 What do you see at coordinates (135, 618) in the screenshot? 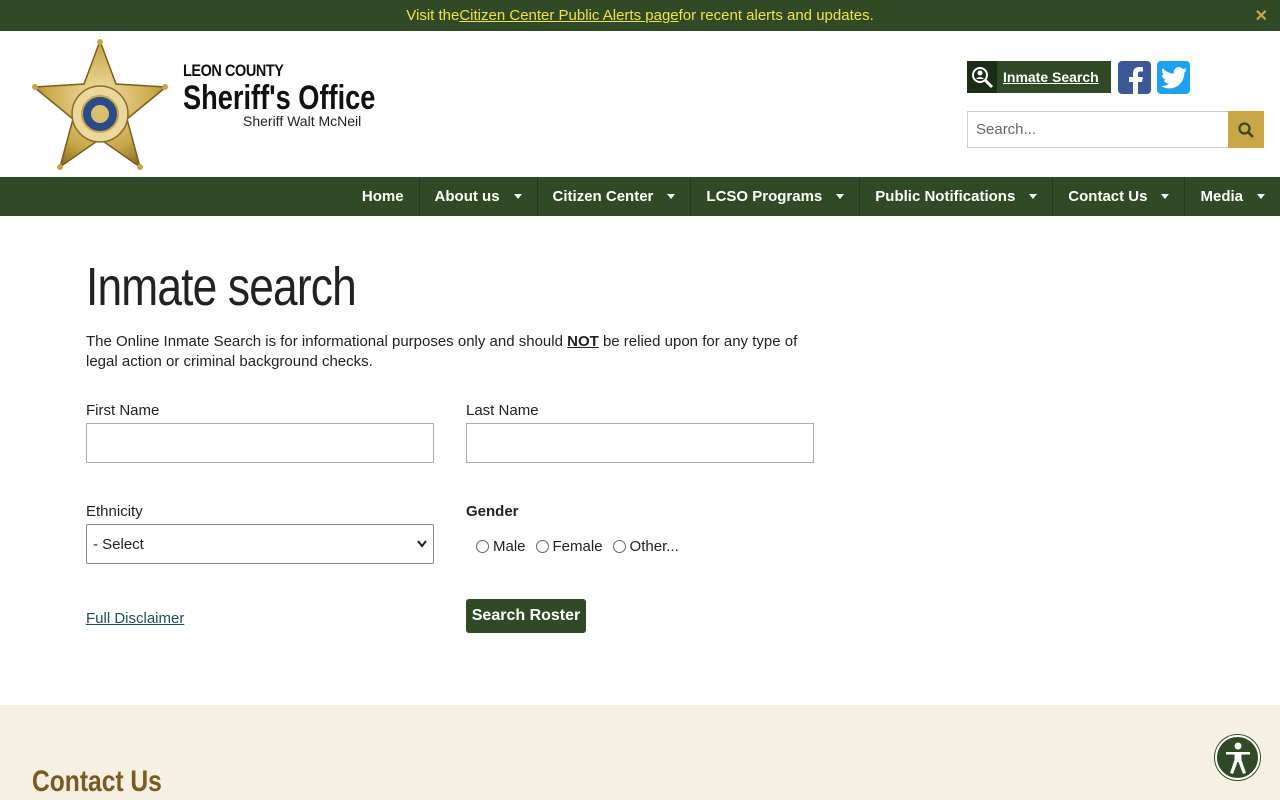
I see `full-disclaimer-link: Full Disclaimer` at bounding box center [135, 618].